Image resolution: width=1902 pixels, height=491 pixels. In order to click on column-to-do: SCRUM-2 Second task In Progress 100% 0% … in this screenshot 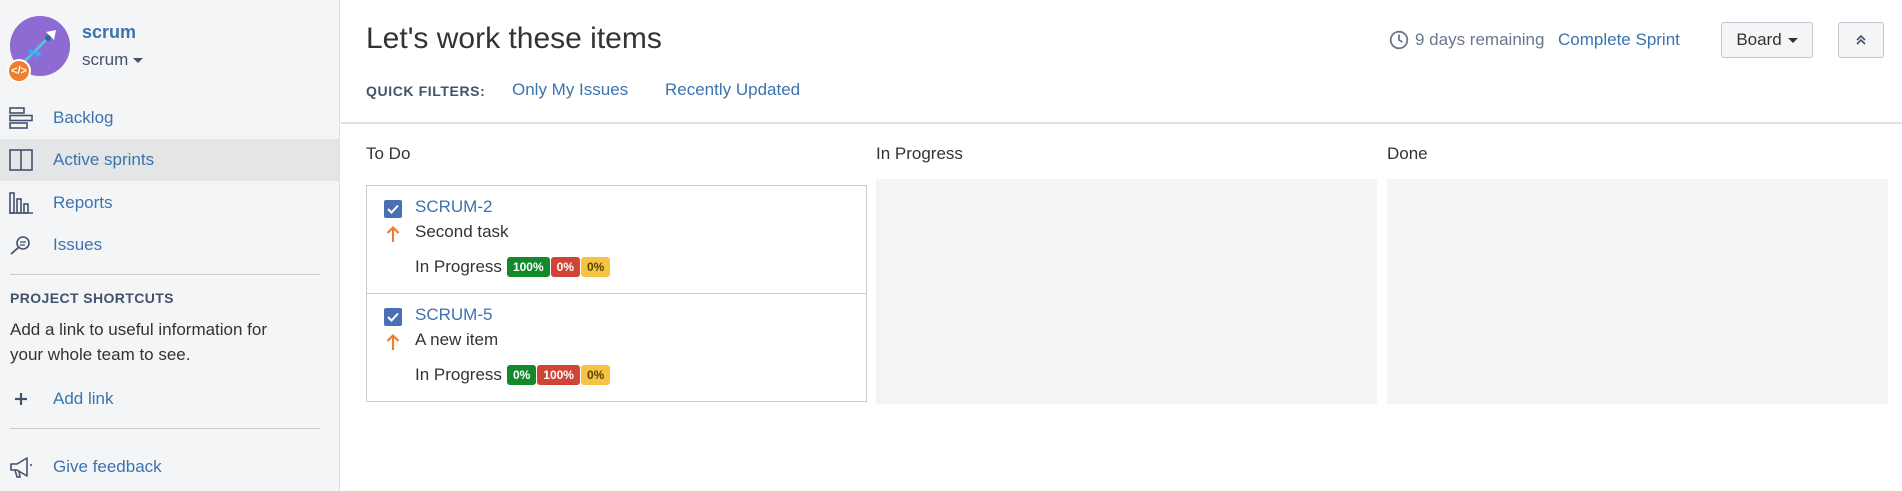, I will do `click(616, 291)`.